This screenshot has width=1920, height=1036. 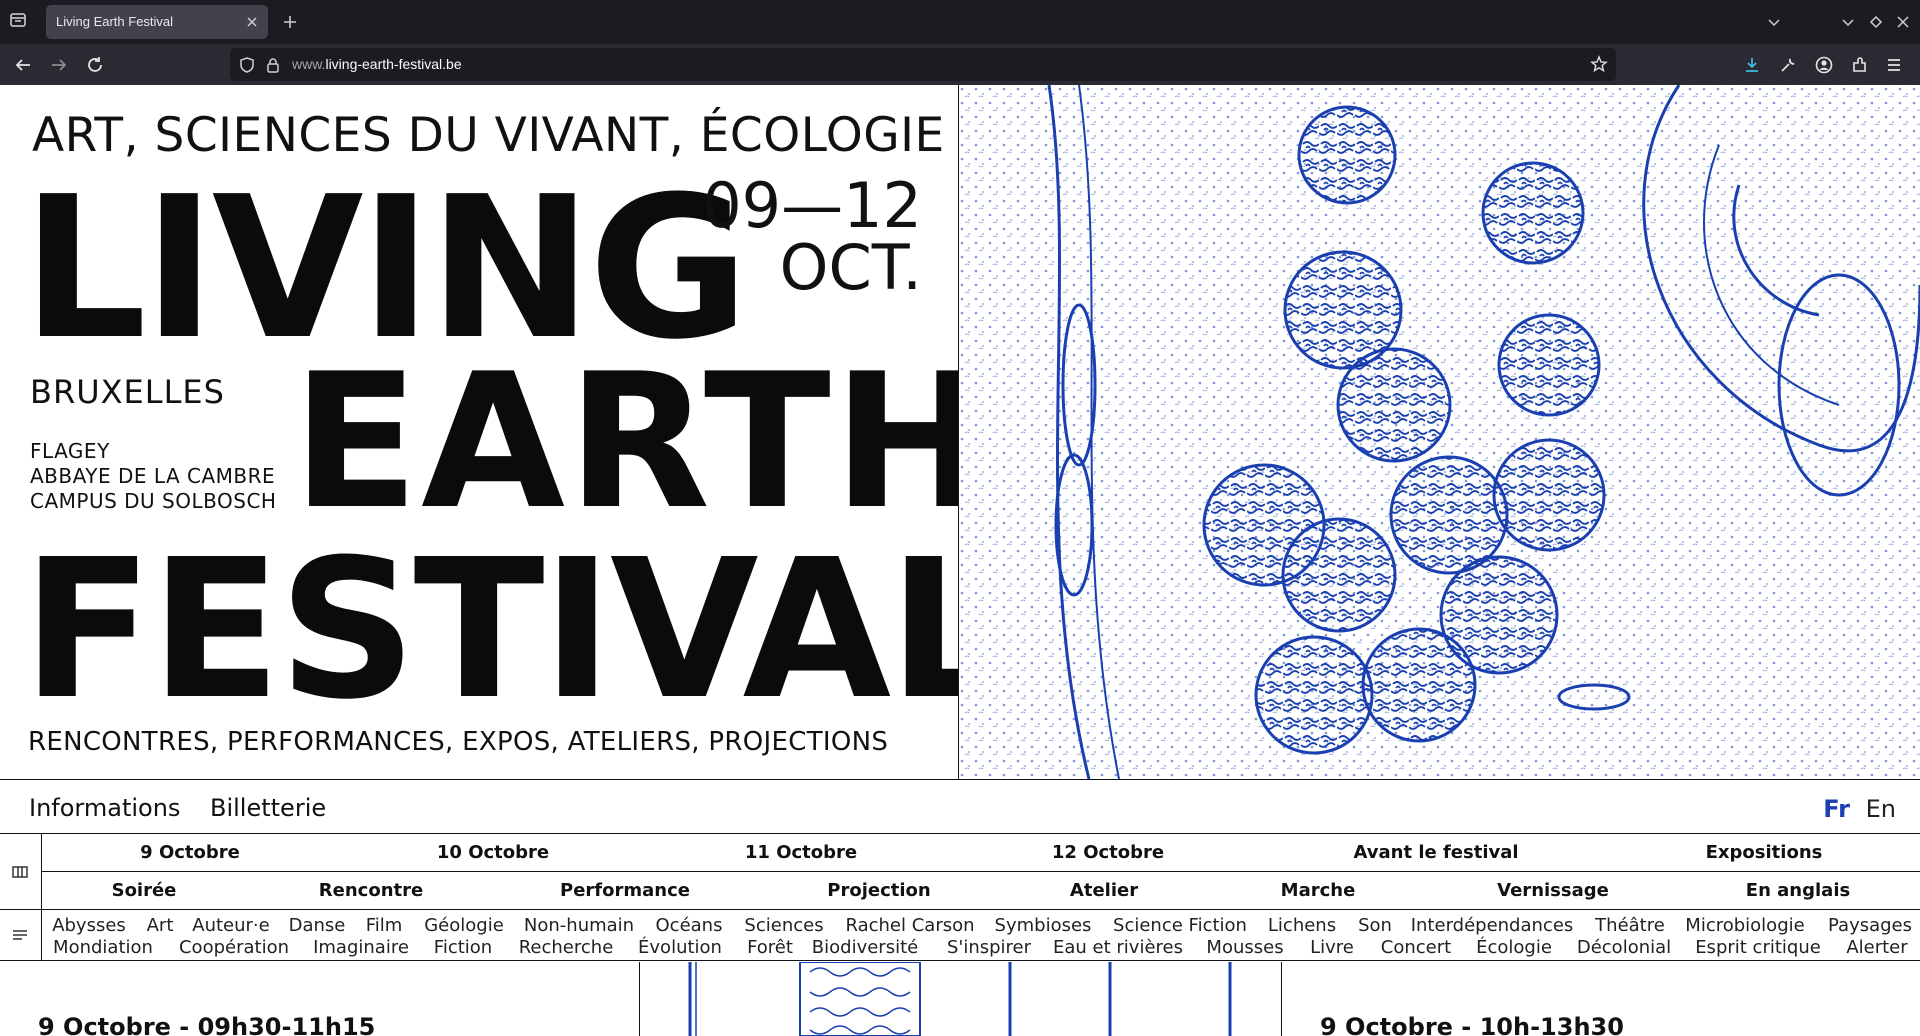 What do you see at coordinates (1752, 65) in the screenshot?
I see `download-icon` at bounding box center [1752, 65].